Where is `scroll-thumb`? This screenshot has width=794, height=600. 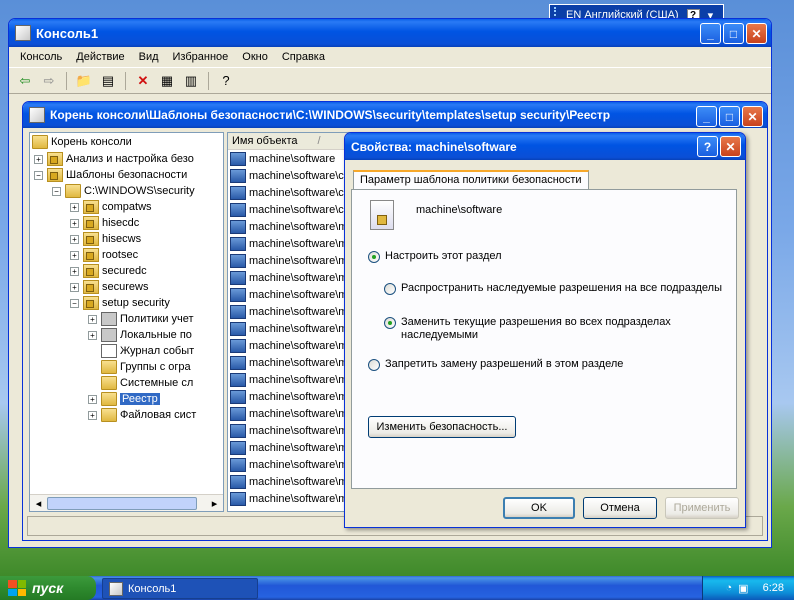 scroll-thumb is located at coordinates (122, 503).